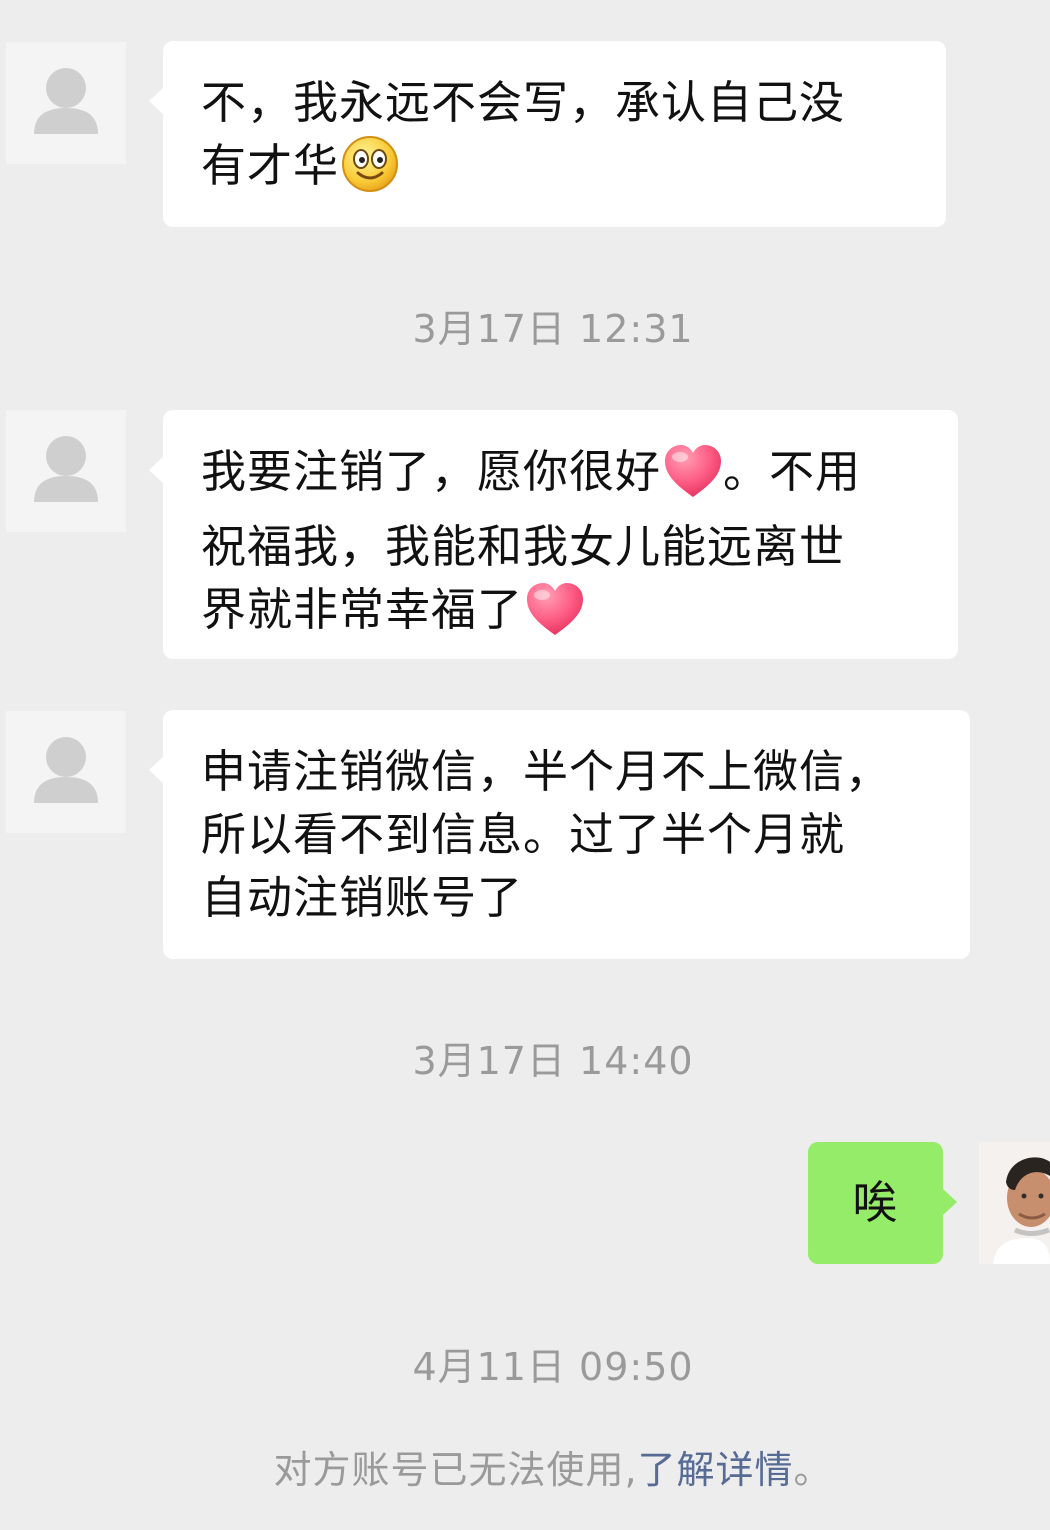 Image resolution: width=1050 pixels, height=1530 pixels. I want to click on message-text-line: 申请注销微信，半个月不上微信，, so click(546, 771).